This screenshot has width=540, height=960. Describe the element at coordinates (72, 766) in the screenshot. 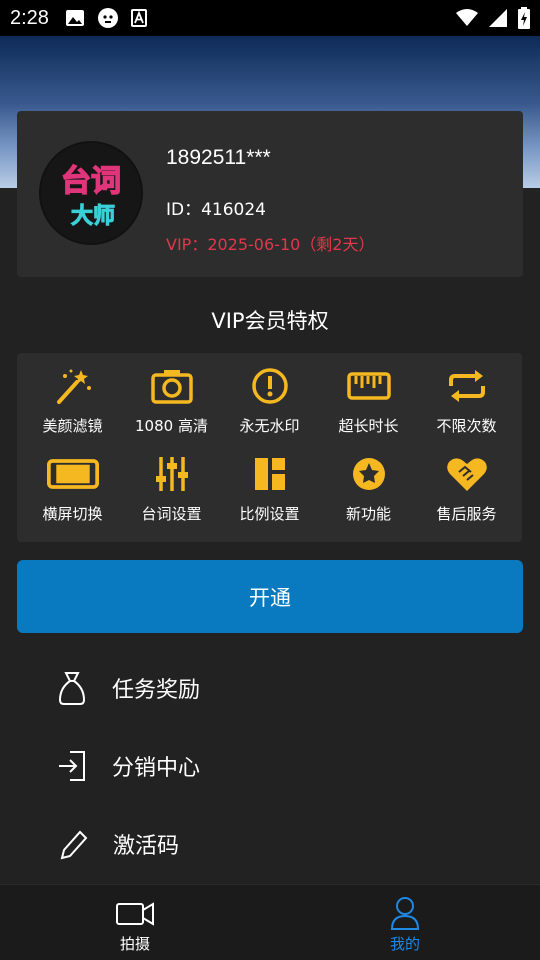

I see `login-icon` at that location.